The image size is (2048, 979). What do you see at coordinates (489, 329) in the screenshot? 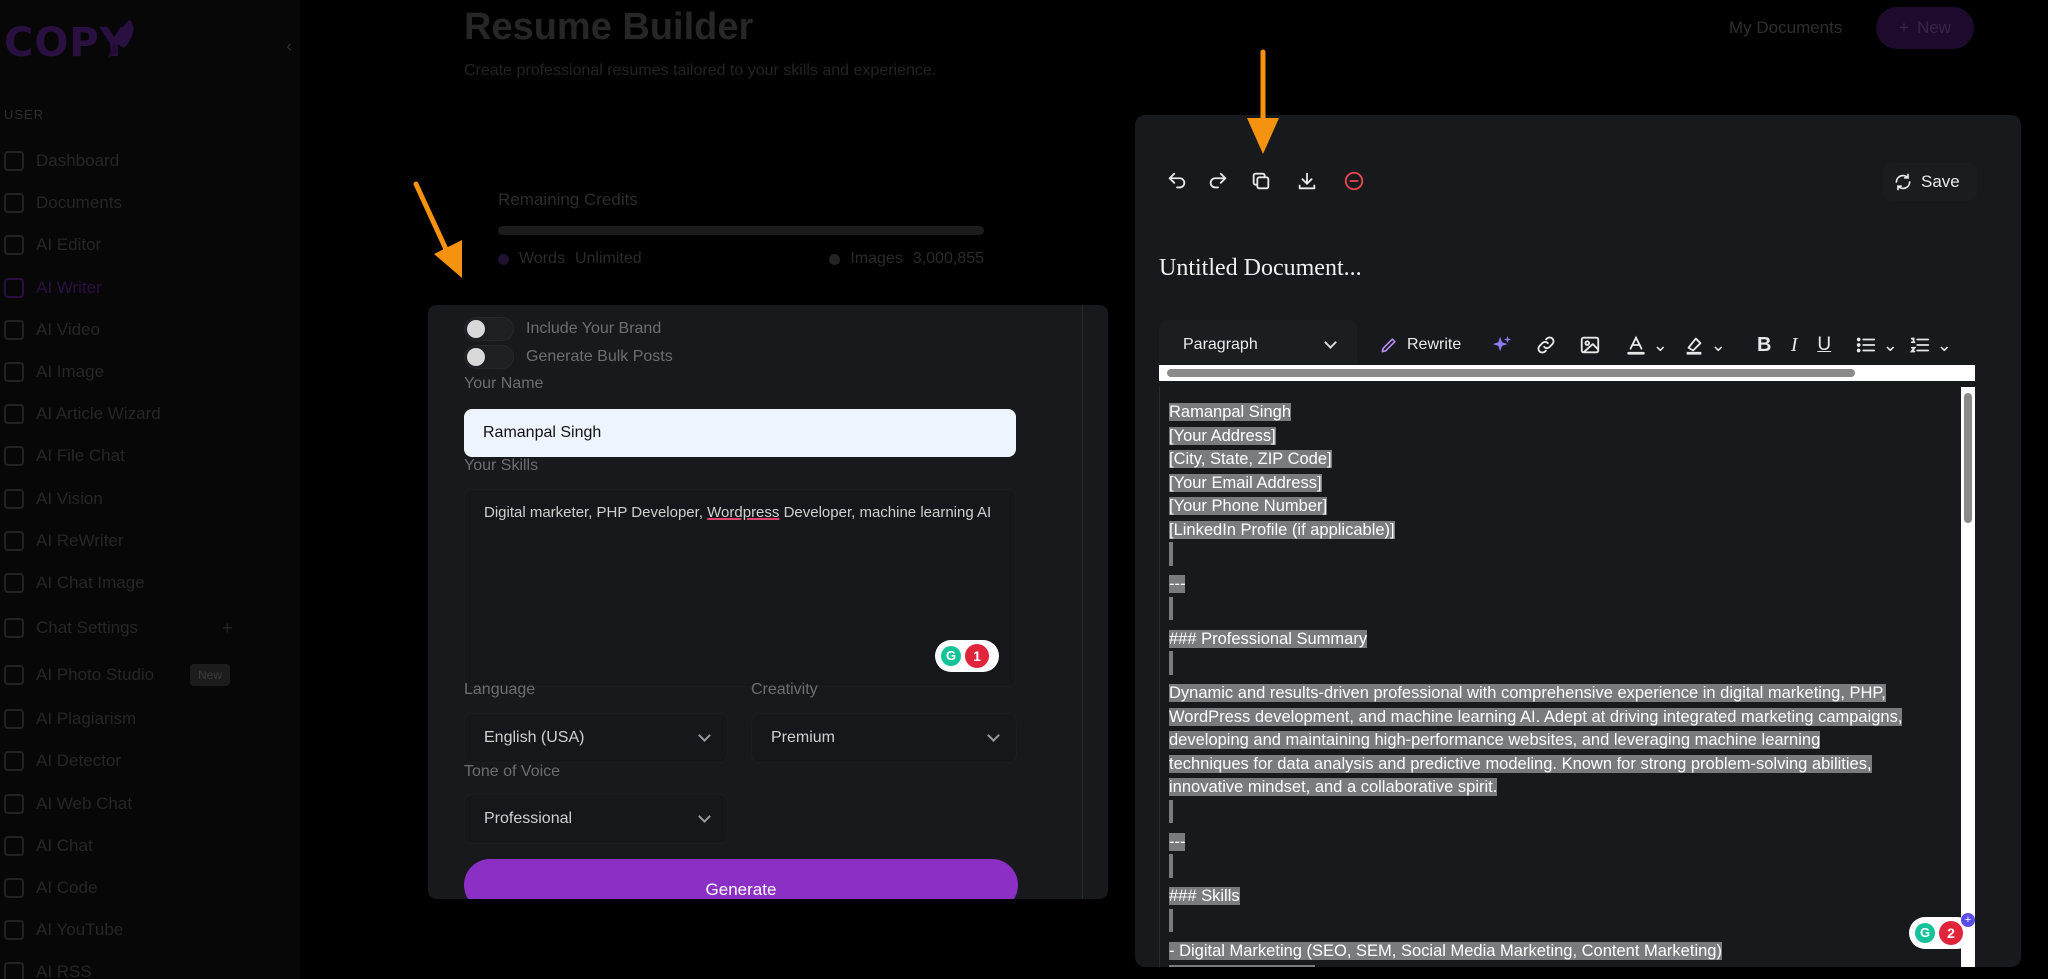
I see `include-brand-toggle` at bounding box center [489, 329].